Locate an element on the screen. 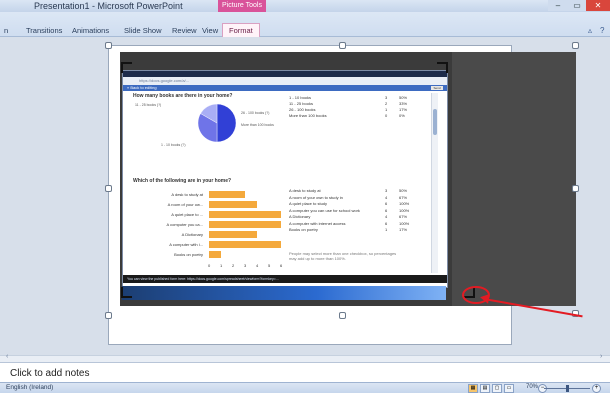 The width and height of the screenshot is (610, 393). axis-tick: 6 is located at coordinates (281, 265).